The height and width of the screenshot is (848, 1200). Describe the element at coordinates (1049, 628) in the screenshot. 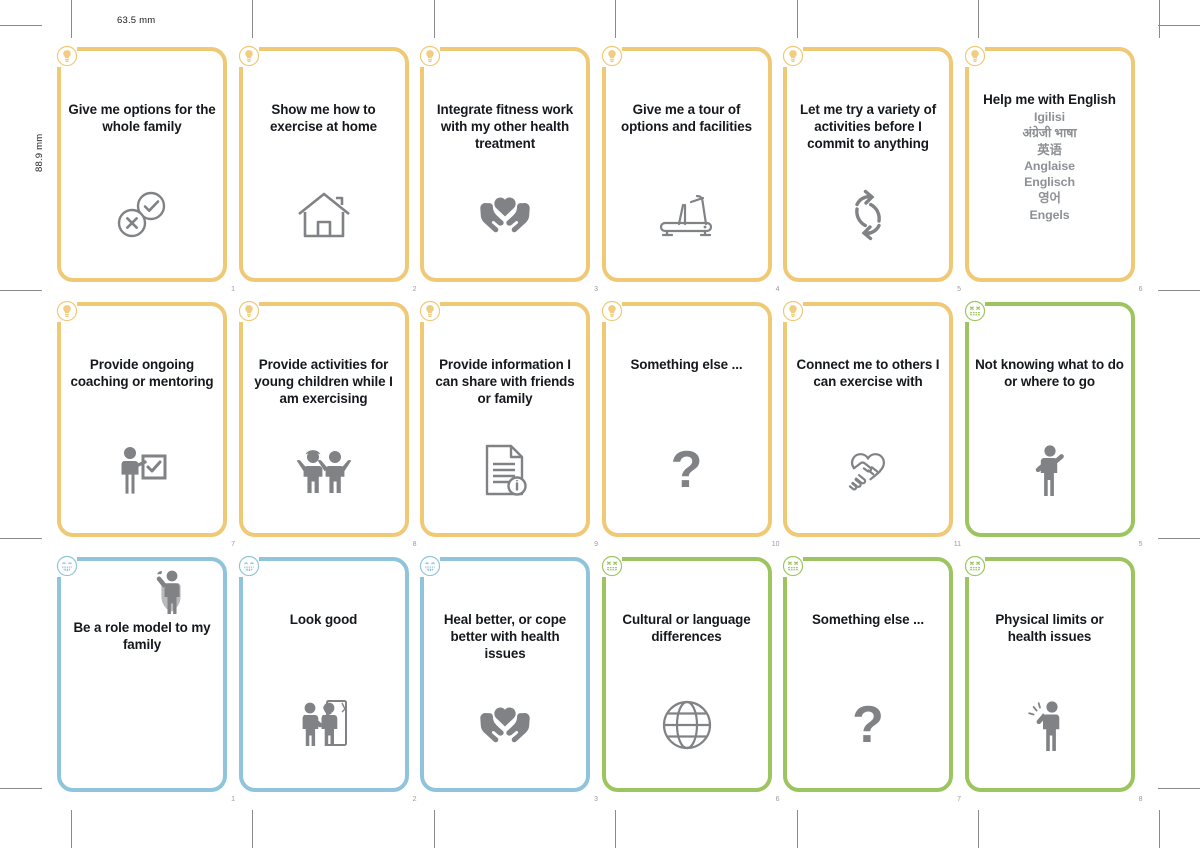

I see `card-title: Physical limits or health issues` at that location.